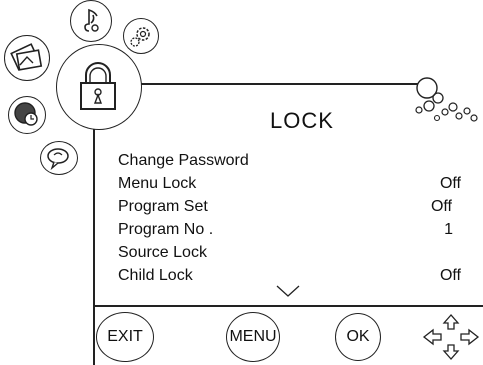 The width and height of the screenshot is (483, 365). What do you see at coordinates (450, 183) in the screenshot?
I see `menu-lock-value: Off` at bounding box center [450, 183].